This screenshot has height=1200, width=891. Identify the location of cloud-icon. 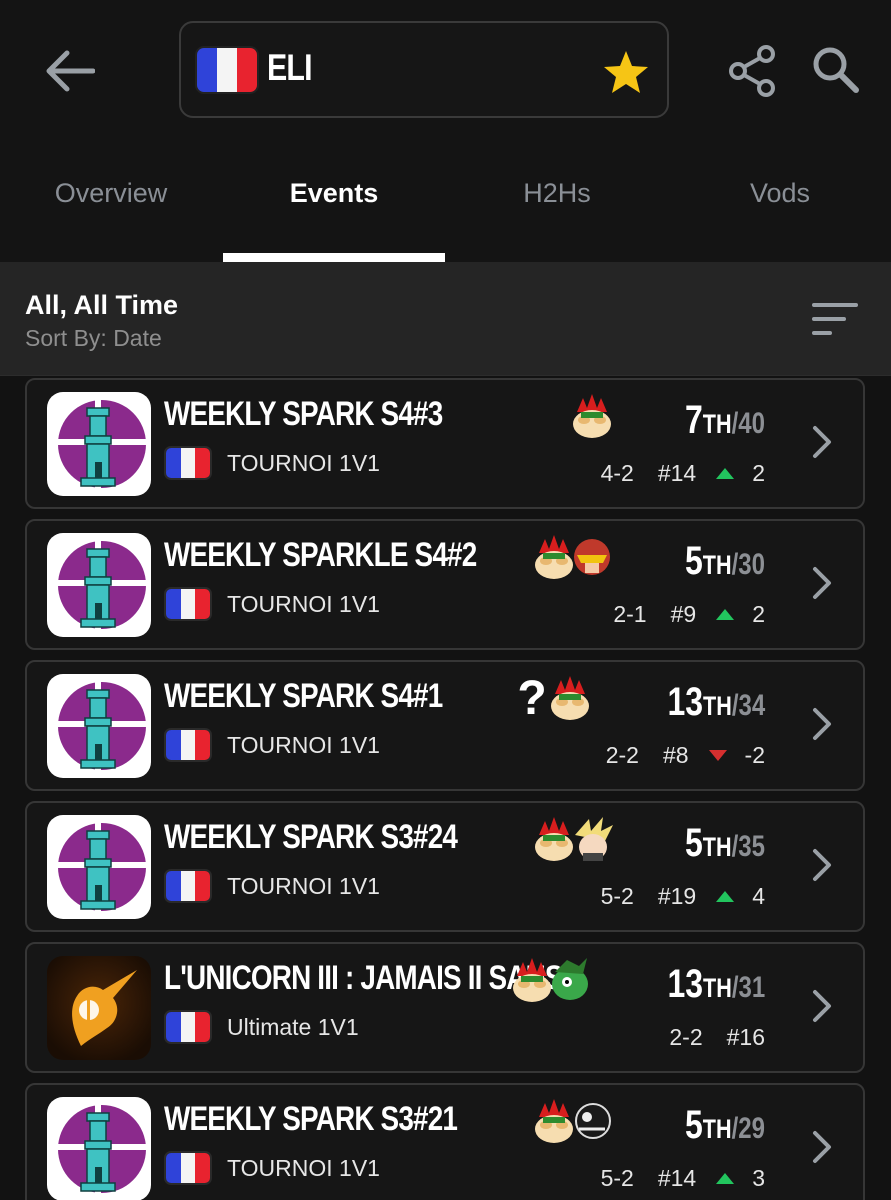
(592, 840).